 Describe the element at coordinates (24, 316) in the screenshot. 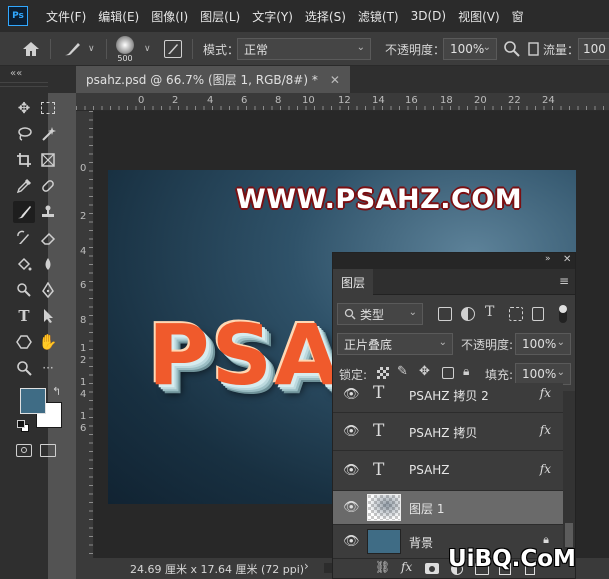

I see `type-tool-icon: T` at that location.